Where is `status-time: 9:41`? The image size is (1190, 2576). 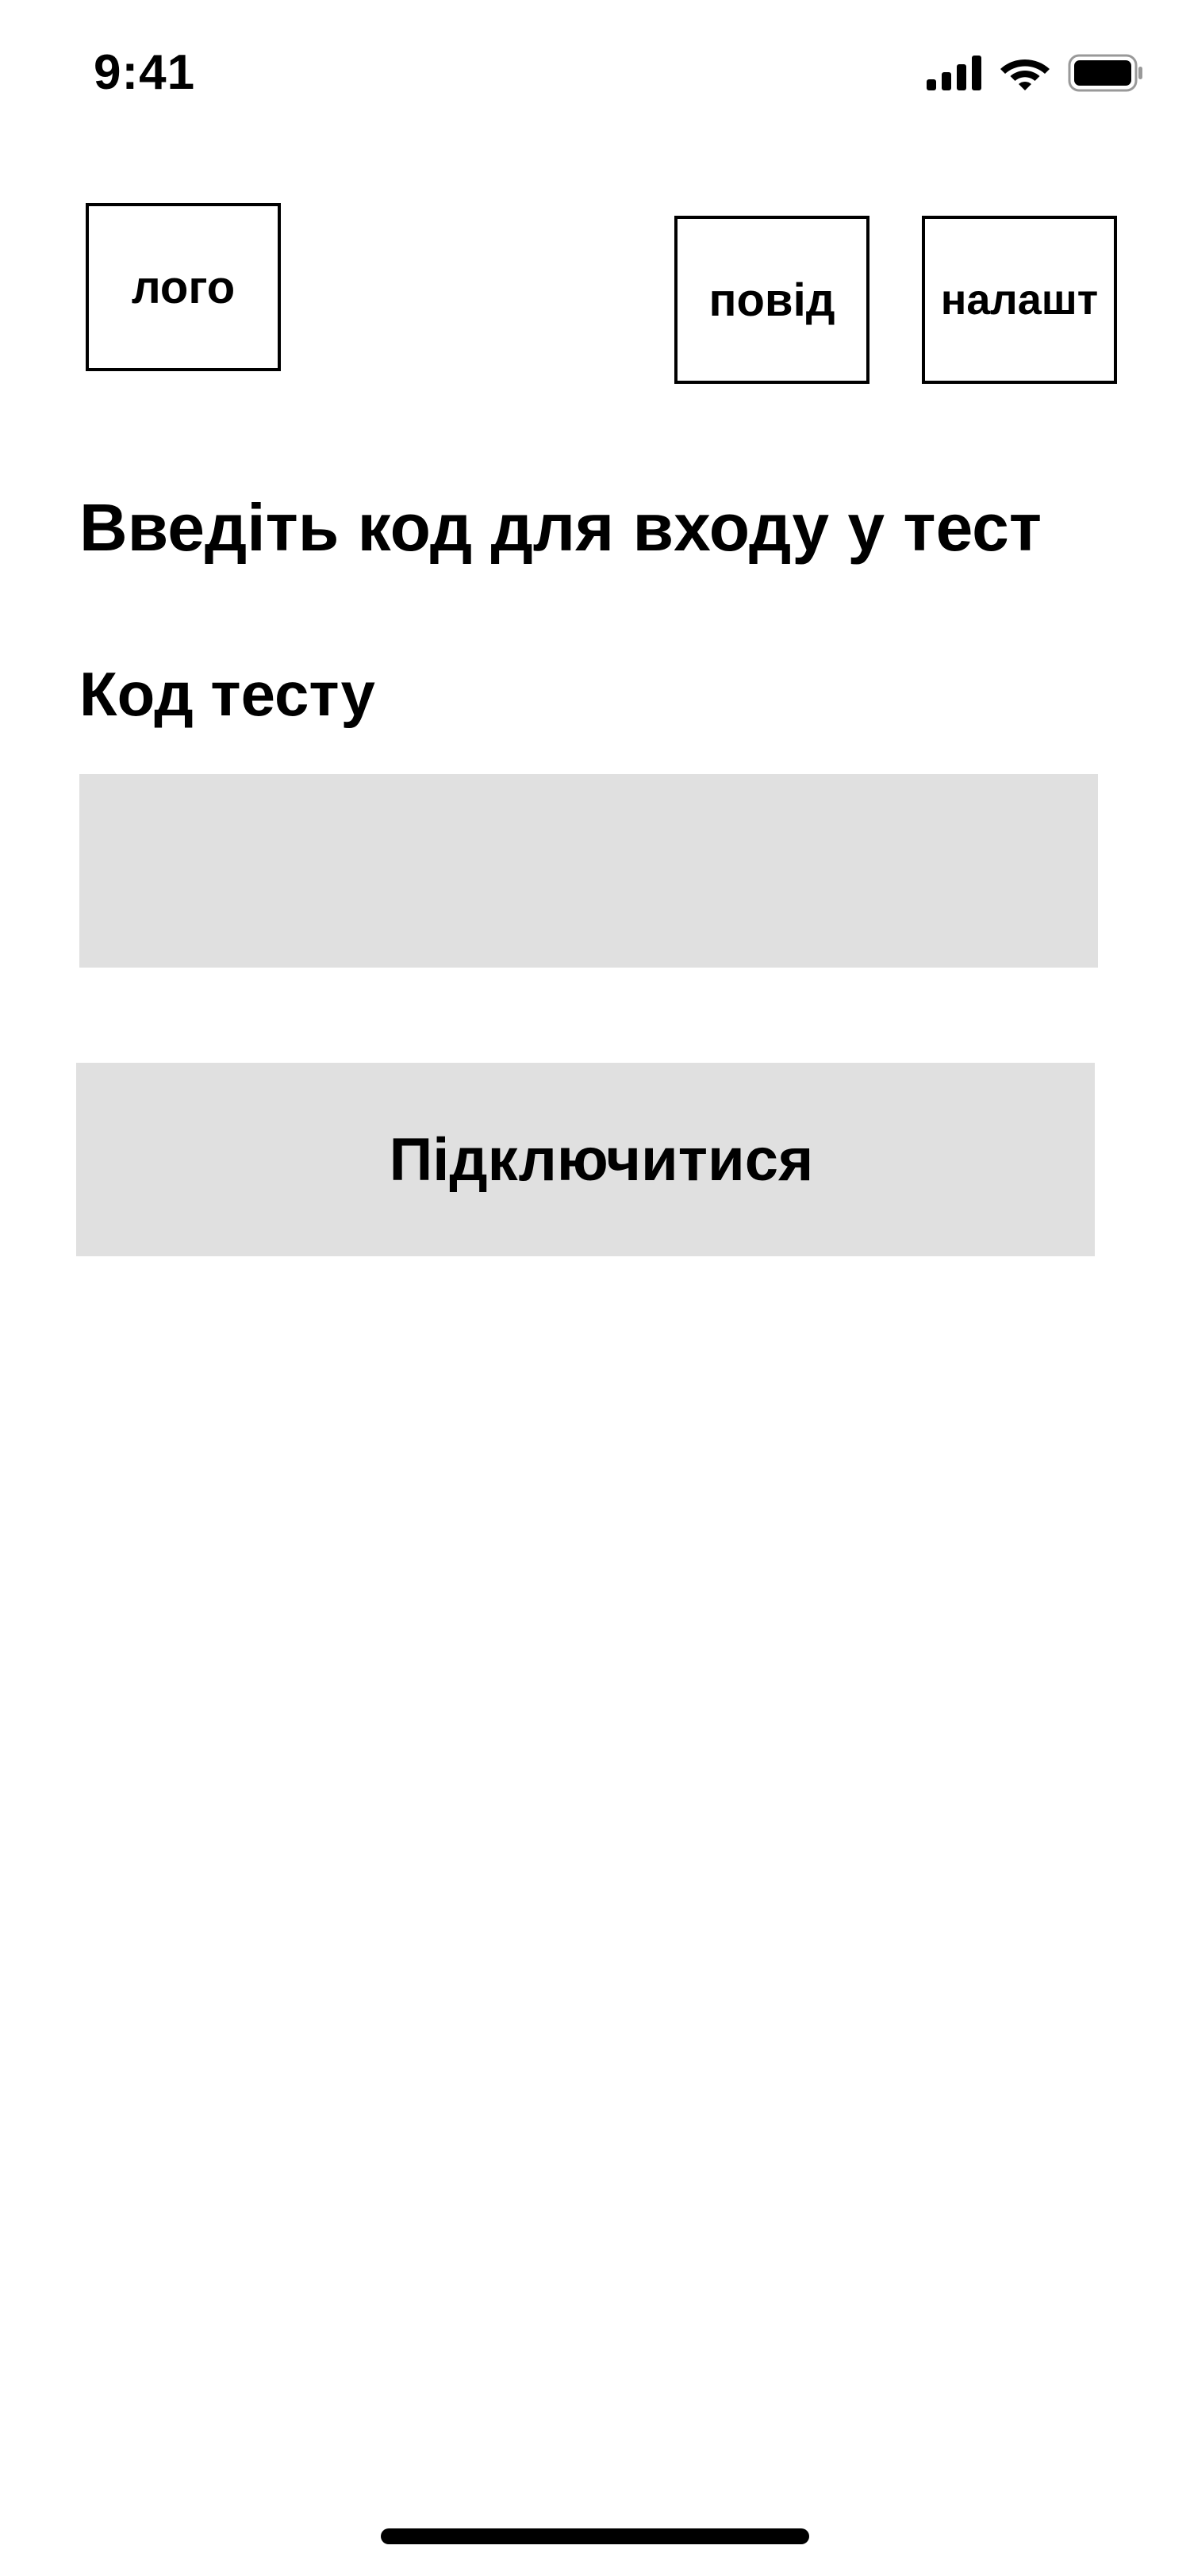
status-time: 9:41 is located at coordinates (145, 72).